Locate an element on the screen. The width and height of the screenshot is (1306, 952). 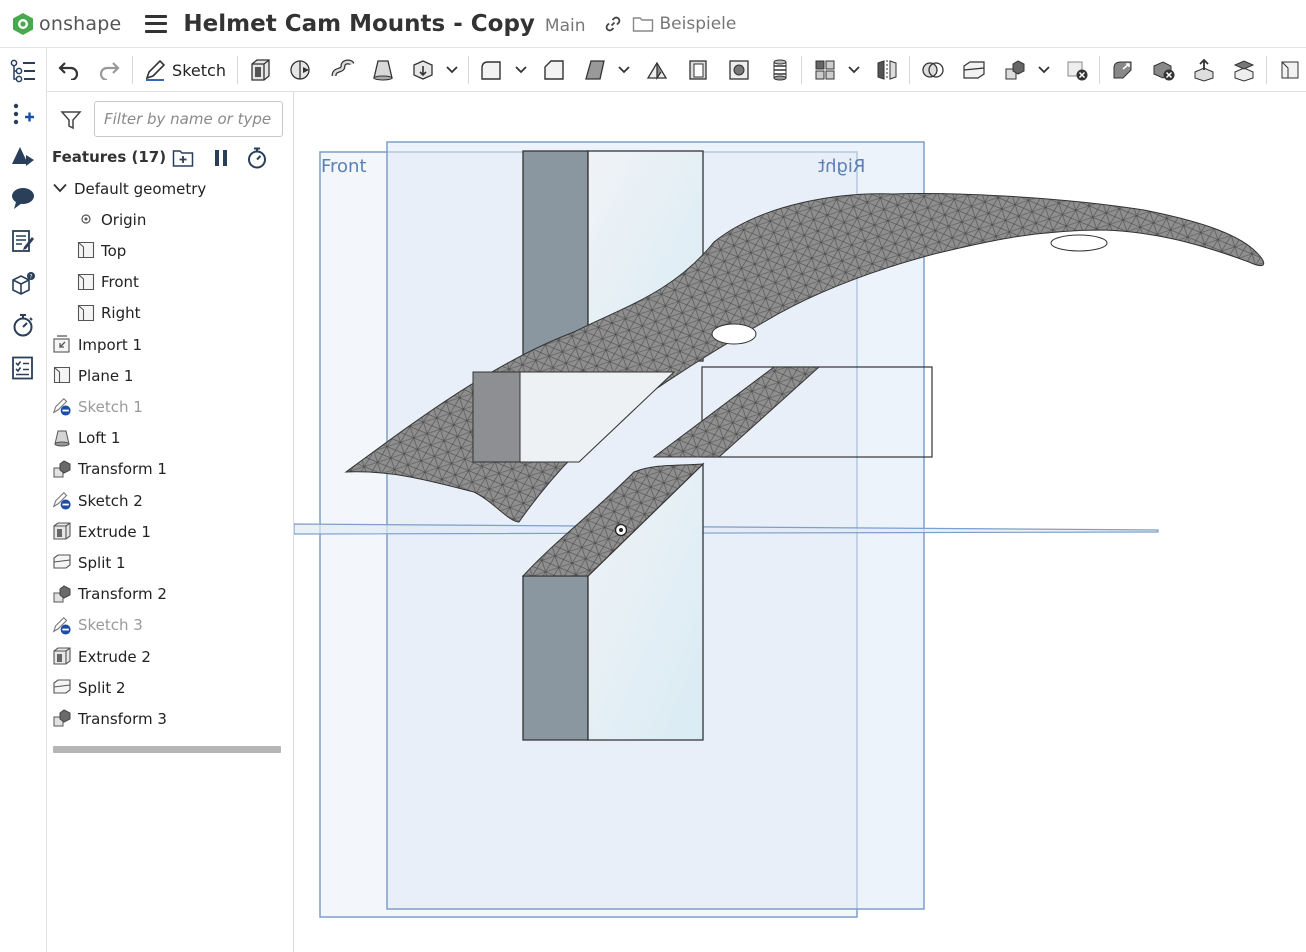
undo-icon is located at coordinates (69, 70).